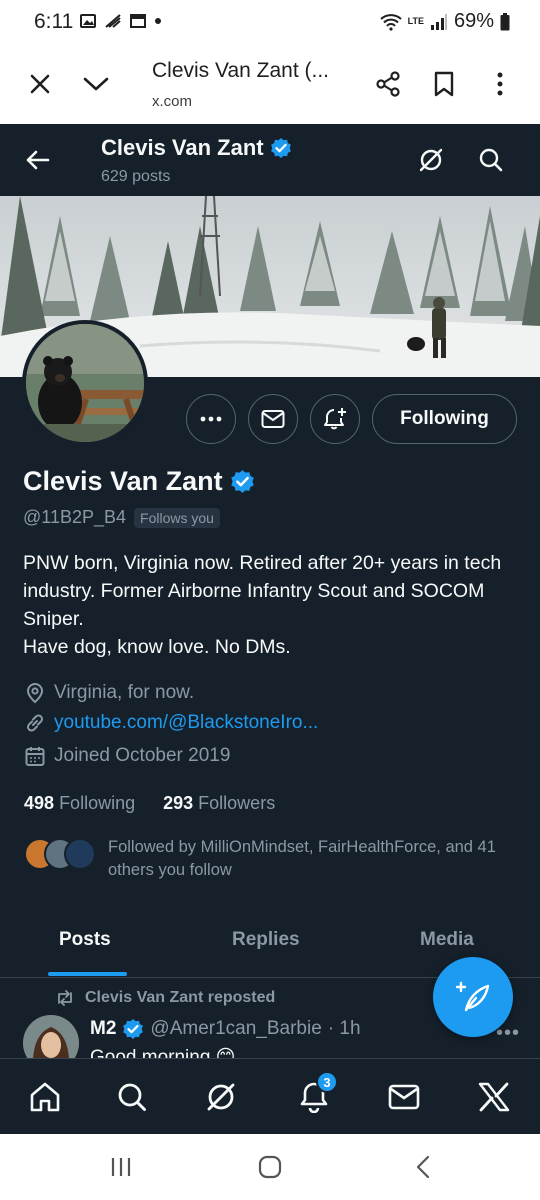  What do you see at coordinates (127, 756) in the screenshot?
I see `joined-row: Joined October 2019` at bounding box center [127, 756].